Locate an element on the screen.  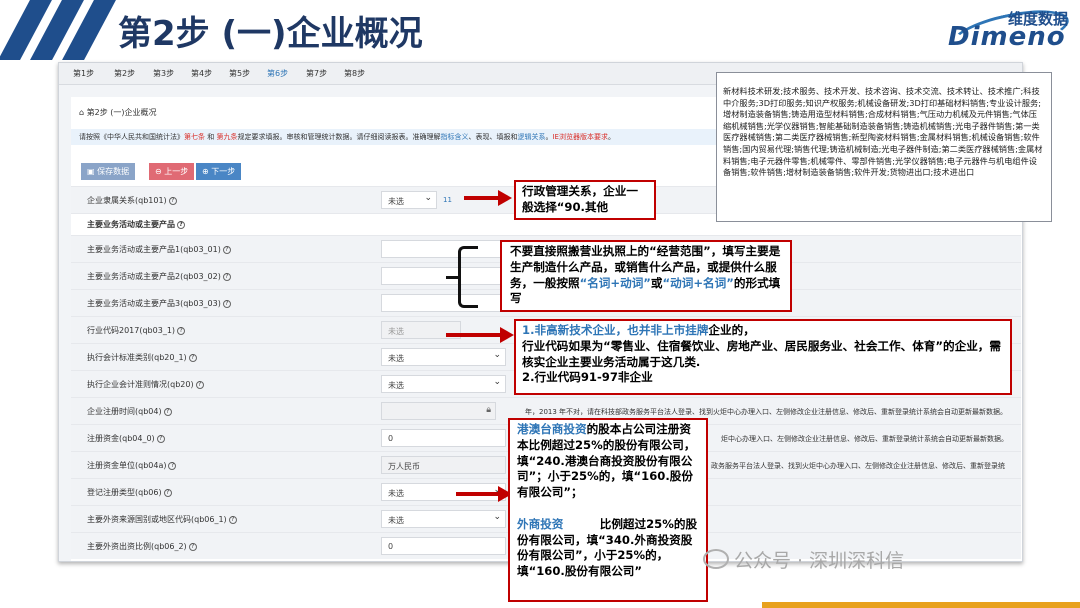
field-label: 行业代码2017(qb03_1)? is located at coordinates (136, 330).